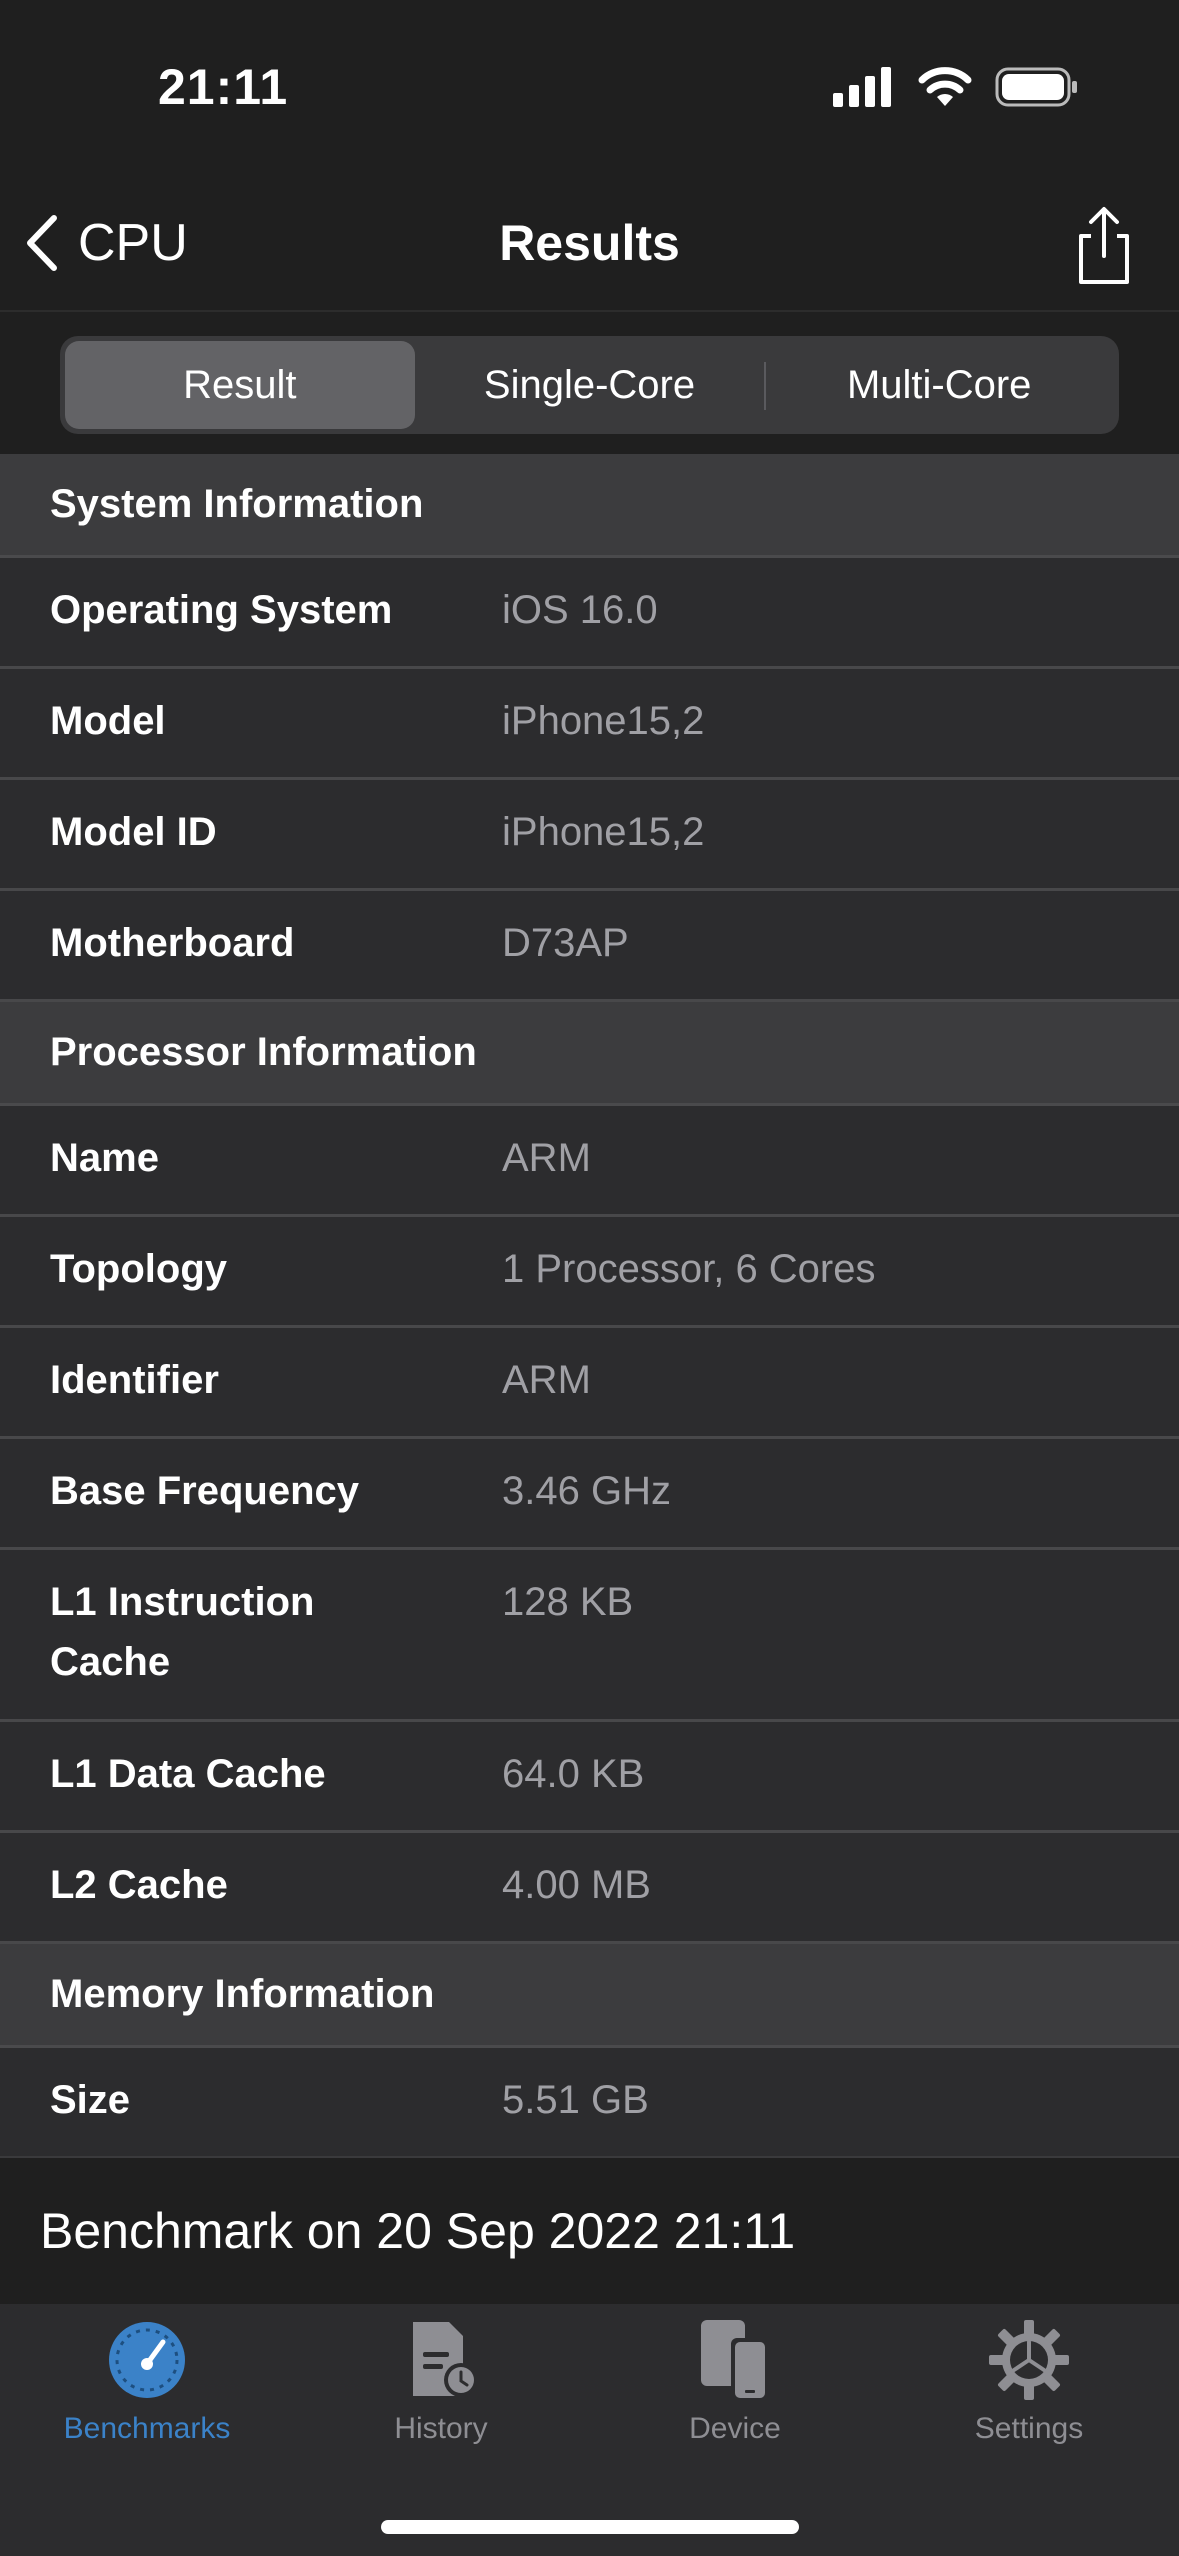 The image size is (1179, 2556). Describe the element at coordinates (133, 832) in the screenshot. I see `row-label: Model ID` at that location.